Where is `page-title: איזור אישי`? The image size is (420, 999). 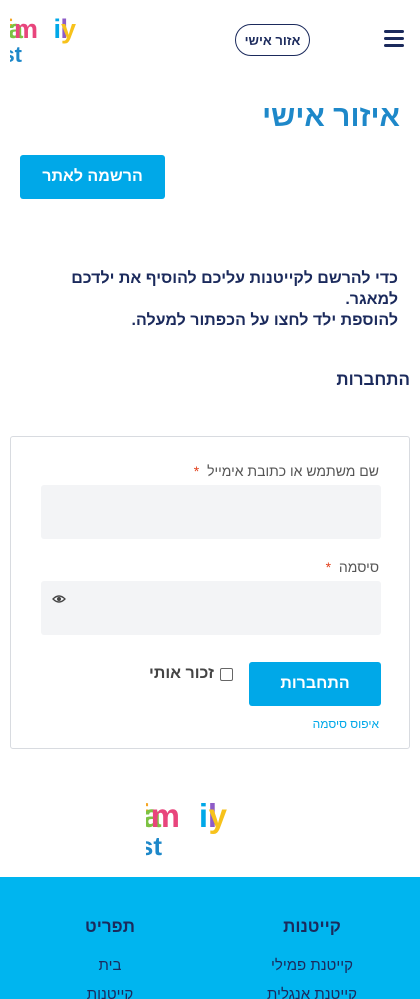
page-title: איזור אישי is located at coordinates (331, 116).